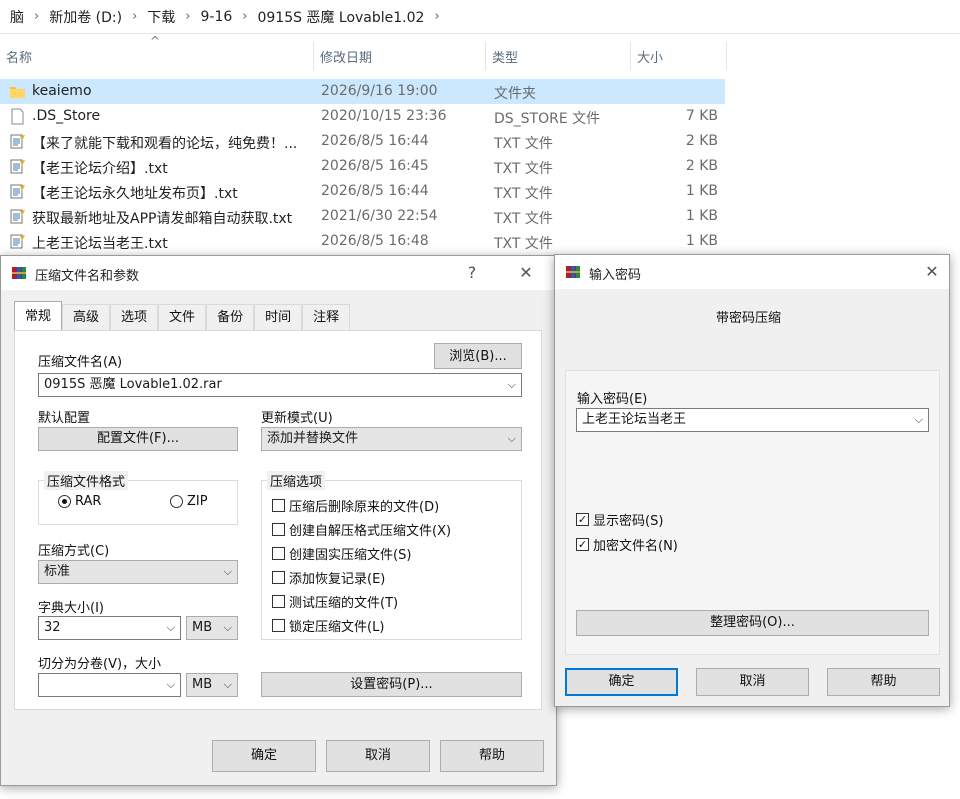  Describe the element at coordinates (515, 94) in the screenshot. I see `file-type: 文件夹` at that location.